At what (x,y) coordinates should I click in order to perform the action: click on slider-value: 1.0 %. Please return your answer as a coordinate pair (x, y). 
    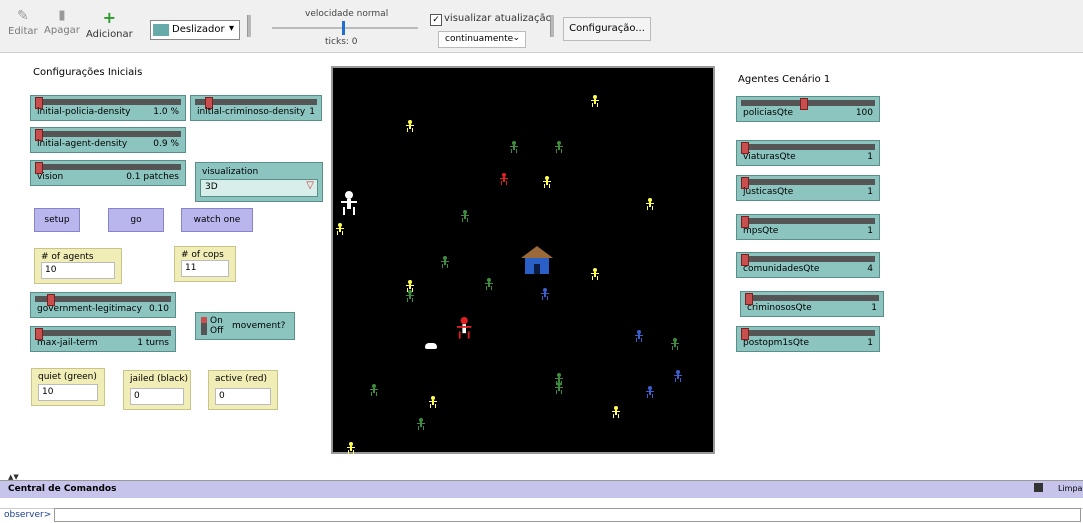
    Looking at the image, I should click on (166, 112).